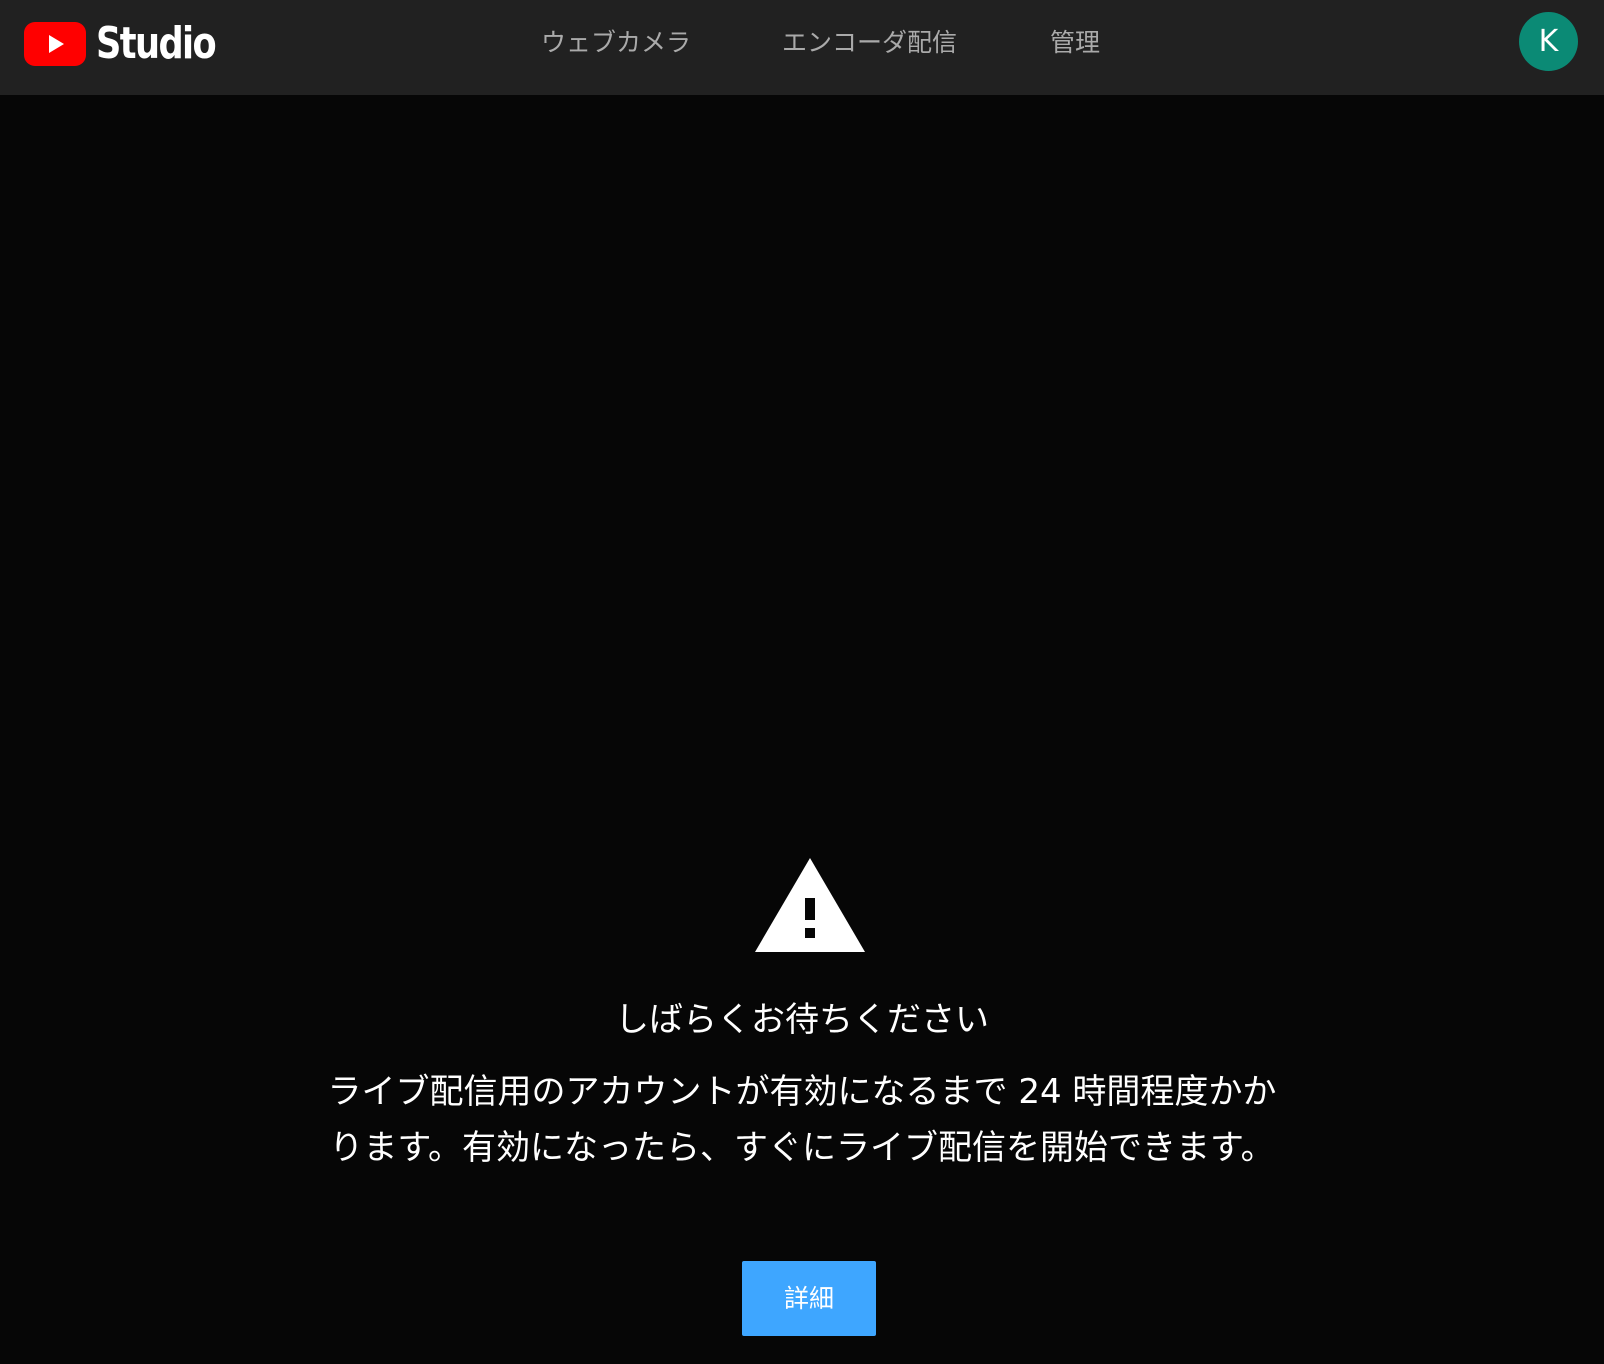 This screenshot has width=1604, height=1364. I want to click on account-avatar: K, so click(1548, 41).